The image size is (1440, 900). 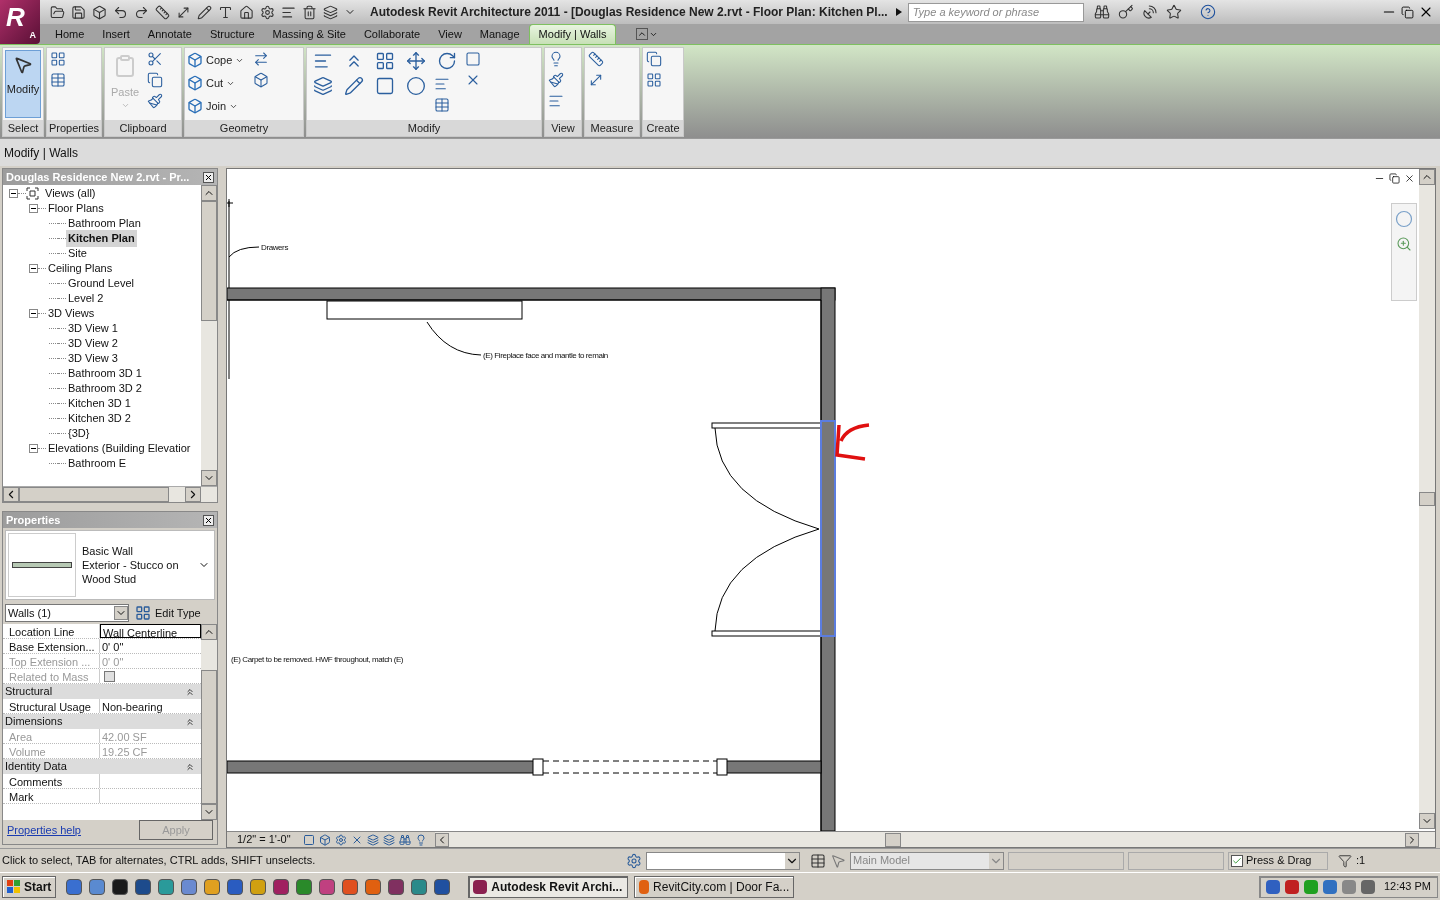 What do you see at coordinates (450, 34) in the screenshot?
I see `ribbon-tab: View` at bounding box center [450, 34].